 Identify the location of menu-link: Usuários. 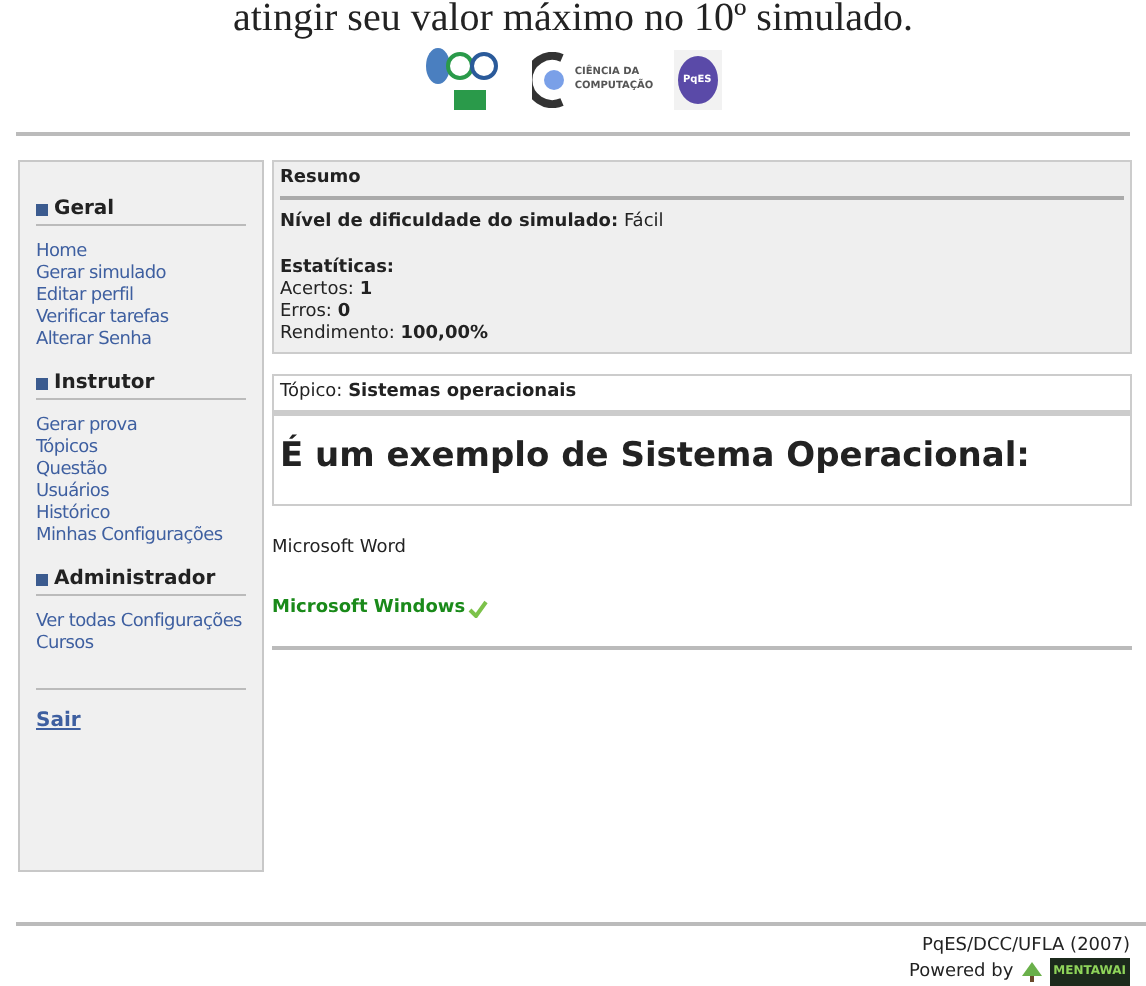
(141, 493).